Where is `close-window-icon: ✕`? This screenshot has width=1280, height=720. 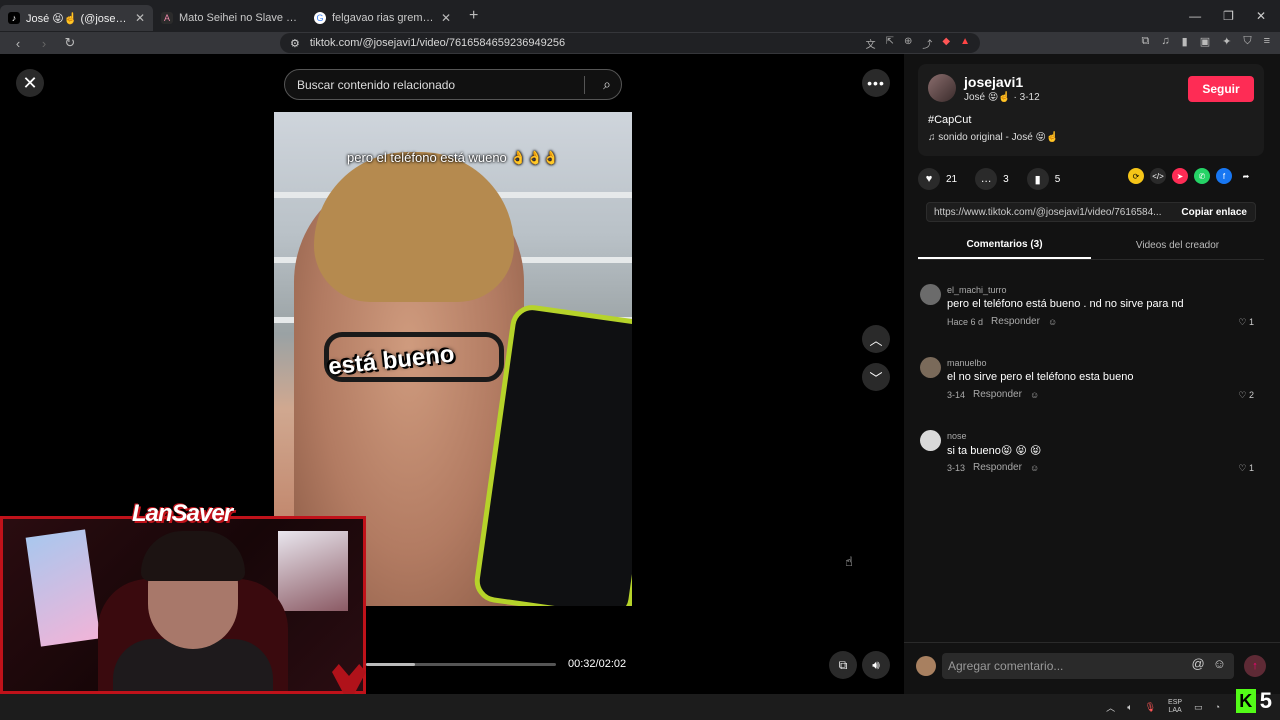
close-window-icon: ✕ is located at coordinates (1261, 16).